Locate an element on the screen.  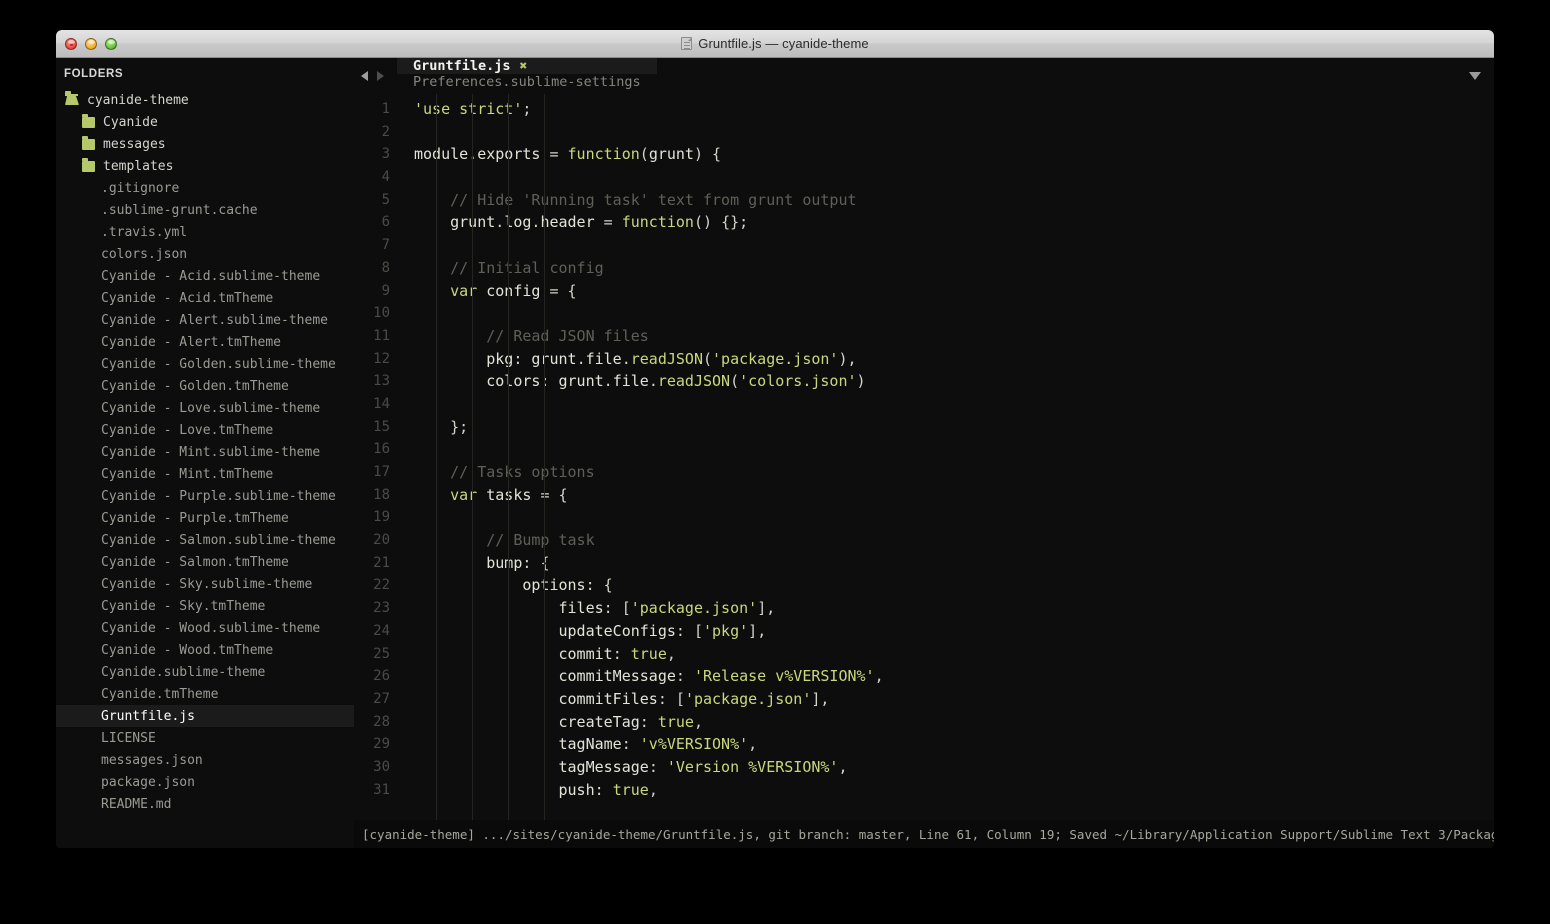
sidebar-item-cyanide---acid.tmtheme: Cyanide - Acid.tmTheme is located at coordinates (205, 298).